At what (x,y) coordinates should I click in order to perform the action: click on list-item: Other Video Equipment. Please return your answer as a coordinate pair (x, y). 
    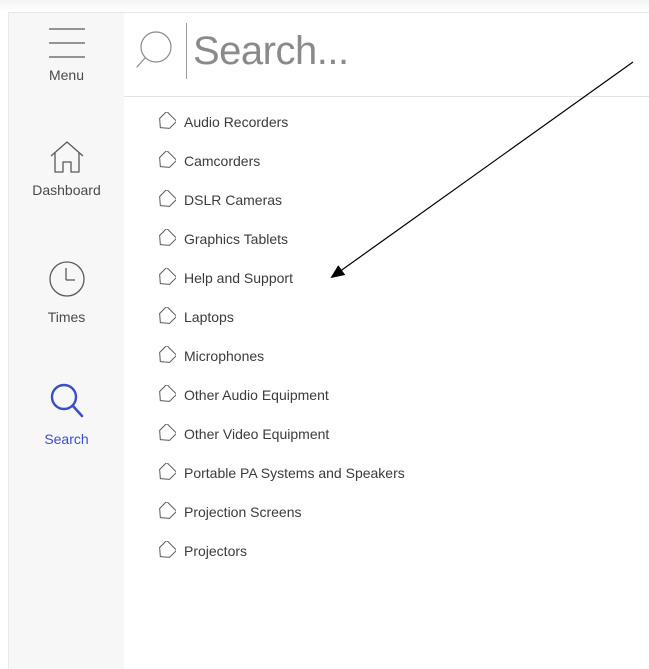
    Looking at the image, I should click on (280, 444).